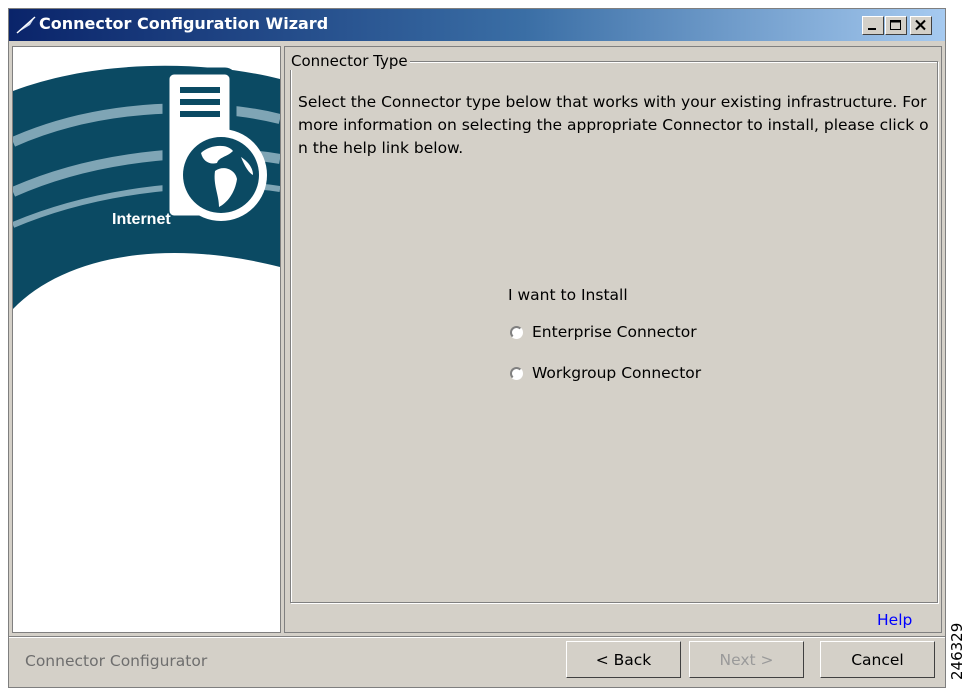 The width and height of the screenshot is (972, 691). What do you see at coordinates (146, 187) in the screenshot?
I see `internet-banner-graphic: Internet` at bounding box center [146, 187].